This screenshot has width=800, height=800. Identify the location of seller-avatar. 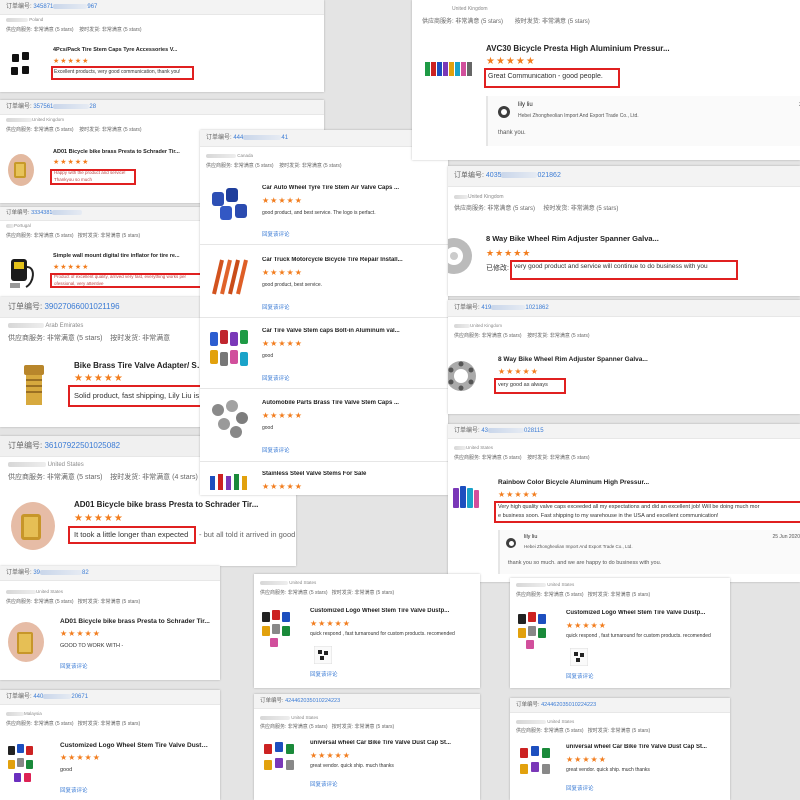
(504, 112).